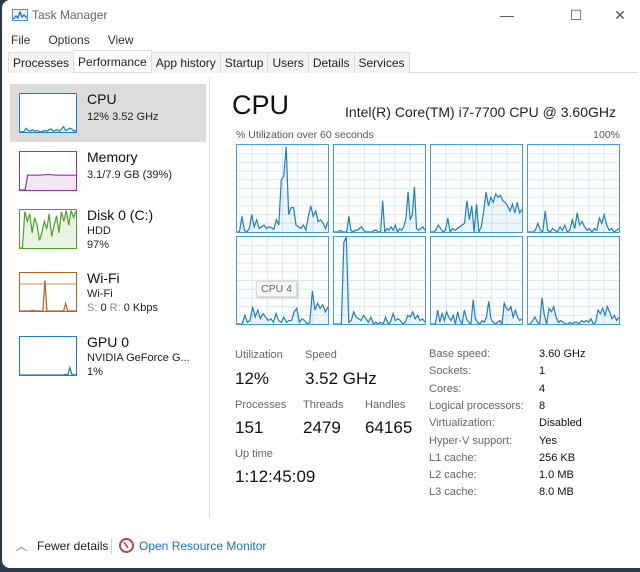 The width and height of the screenshot is (640, 572). Describe the element at coordinates (462, 423) in the screenshot. I see `spec-key: Virtualization:` at that location.